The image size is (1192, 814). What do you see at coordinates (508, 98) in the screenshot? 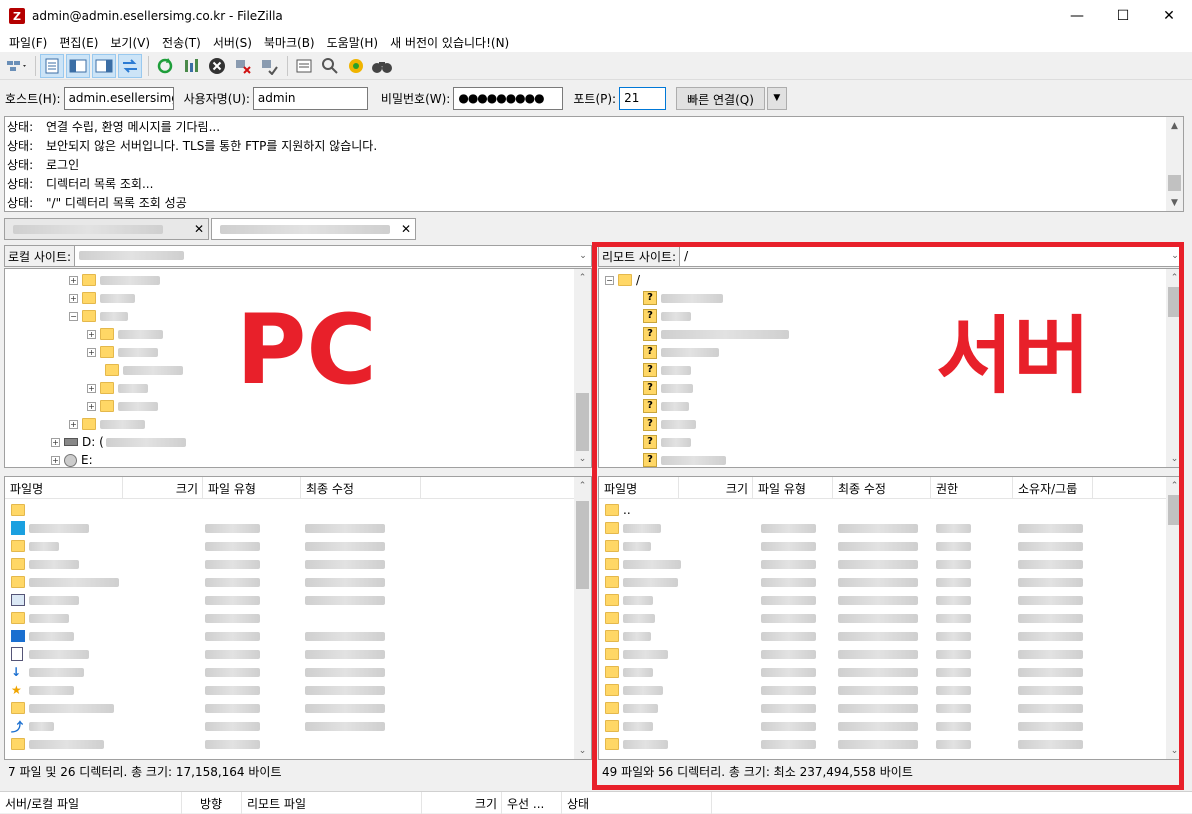
I see `password-input: ●●●●●●●●●` at bounding box center [508, 98].